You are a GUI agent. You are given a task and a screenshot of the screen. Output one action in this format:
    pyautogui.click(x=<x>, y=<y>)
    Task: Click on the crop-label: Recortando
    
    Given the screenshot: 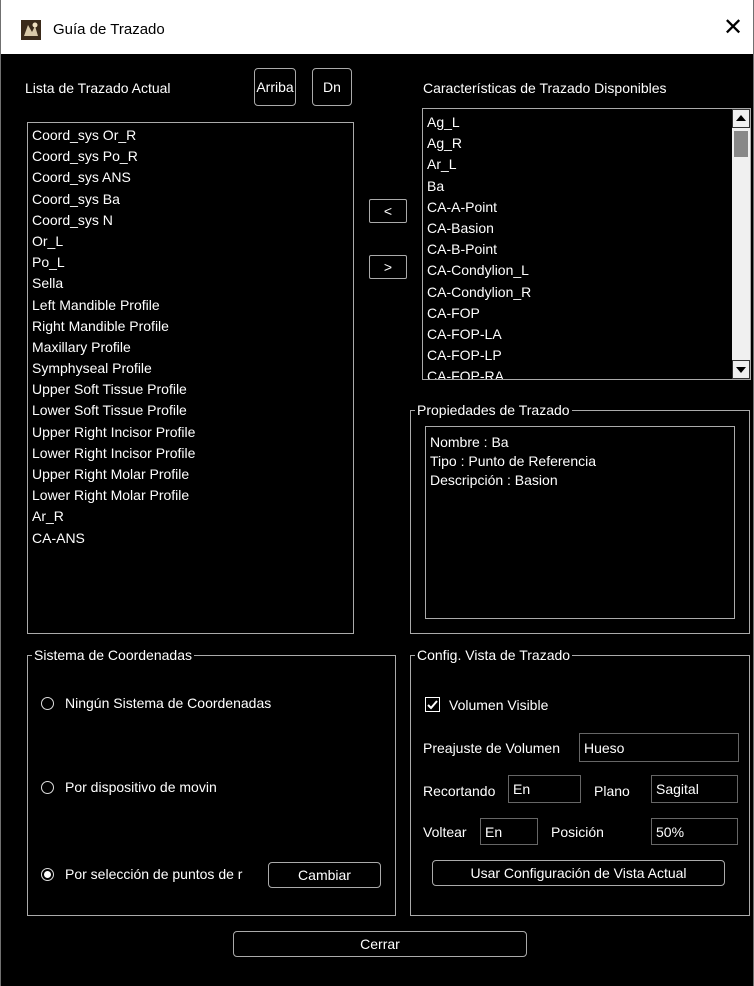 What is the action you would take?
    pyautogui.click(x=459, y=791)
    